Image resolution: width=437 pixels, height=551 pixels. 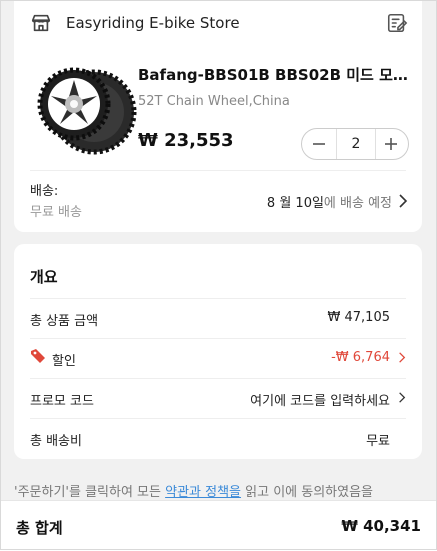 I want to click on decrease-button, so click(x=319, y=144).